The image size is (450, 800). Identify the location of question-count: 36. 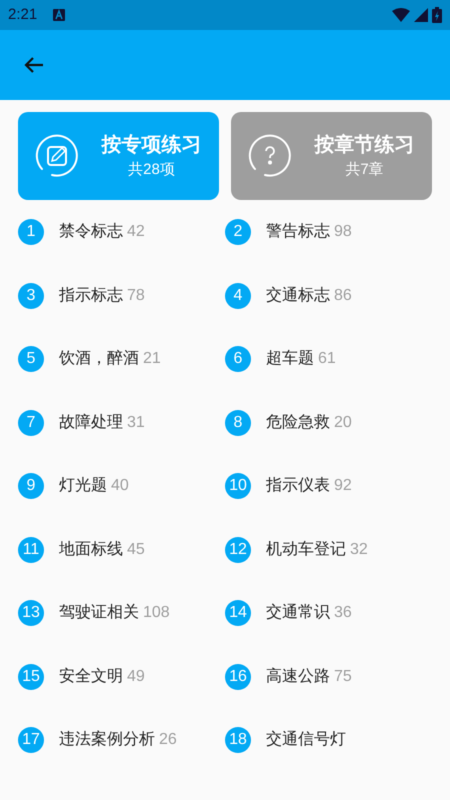
(343, 613).